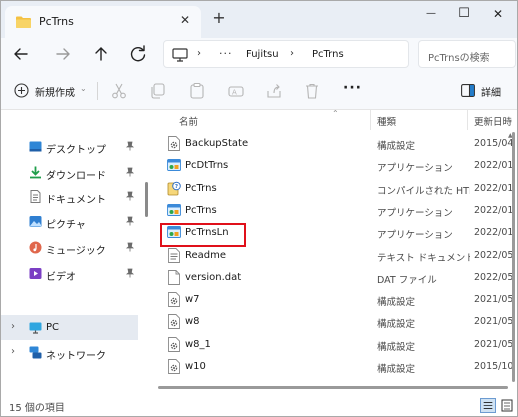  I want to click on new-button: 新規作成 ⌄, so click(49, 91).